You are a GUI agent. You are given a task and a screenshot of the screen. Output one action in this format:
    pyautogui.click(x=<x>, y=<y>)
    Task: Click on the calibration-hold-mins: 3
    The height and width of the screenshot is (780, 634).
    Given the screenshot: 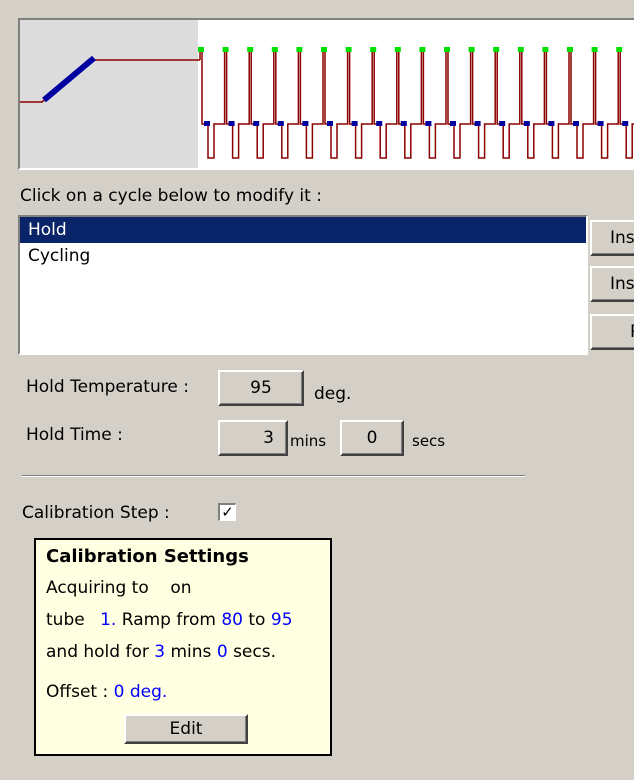 What is the action you would take?
    pyautogui.click(x=160, y=652)
    